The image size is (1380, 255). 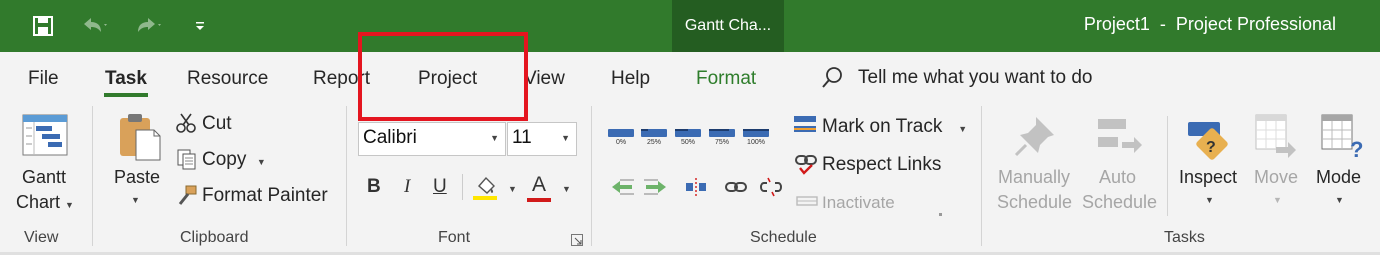 What do you see at coordinates (1035, 138) in the screenshot?
I see `pushpin-icon` at bounding box center [1035, 138].